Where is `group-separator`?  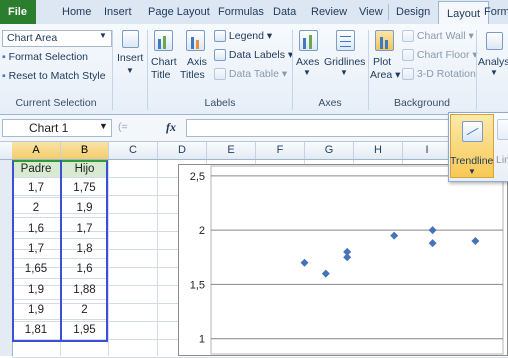
group-separator is located at coordinates (476, 70).